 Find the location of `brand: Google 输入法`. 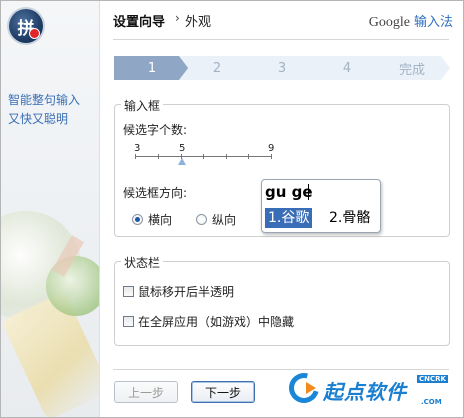

brand: Google 输入法 is located at coordinates (411, 21).